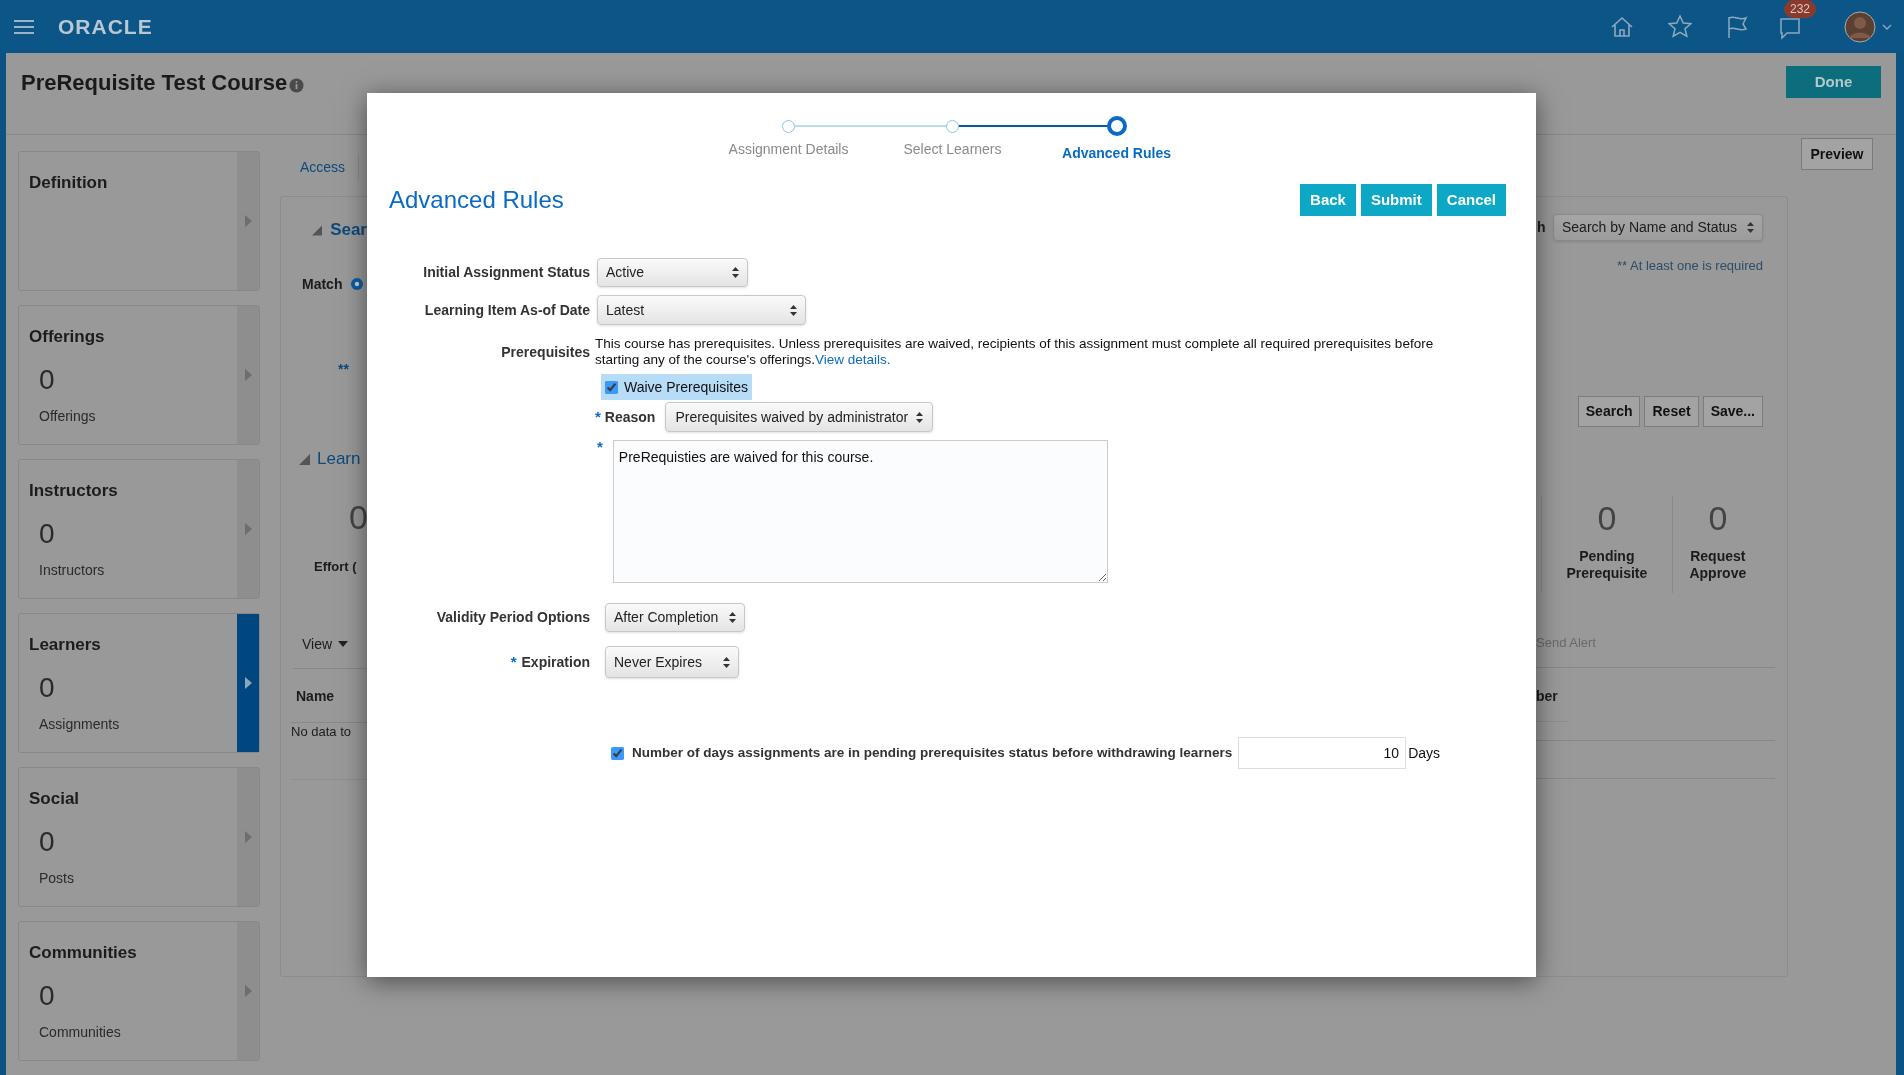 This screenshot has height=1075, width=1904. What do you see at coordinates (1424, 753) in the screenshot?
I see `unit-label: Days` at bounding box center [1424, 753].